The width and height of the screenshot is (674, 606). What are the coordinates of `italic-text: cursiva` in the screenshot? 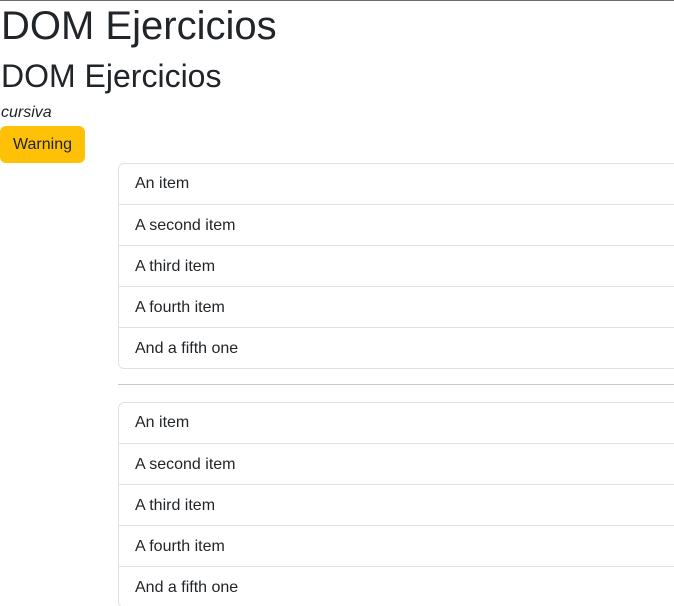 It's located at (26, 112).